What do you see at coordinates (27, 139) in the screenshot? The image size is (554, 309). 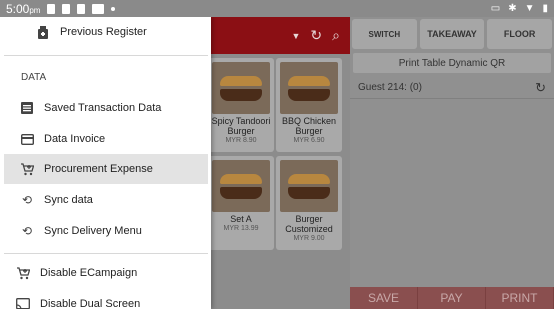 I see `card-icon` at bounding box center [27, 139].